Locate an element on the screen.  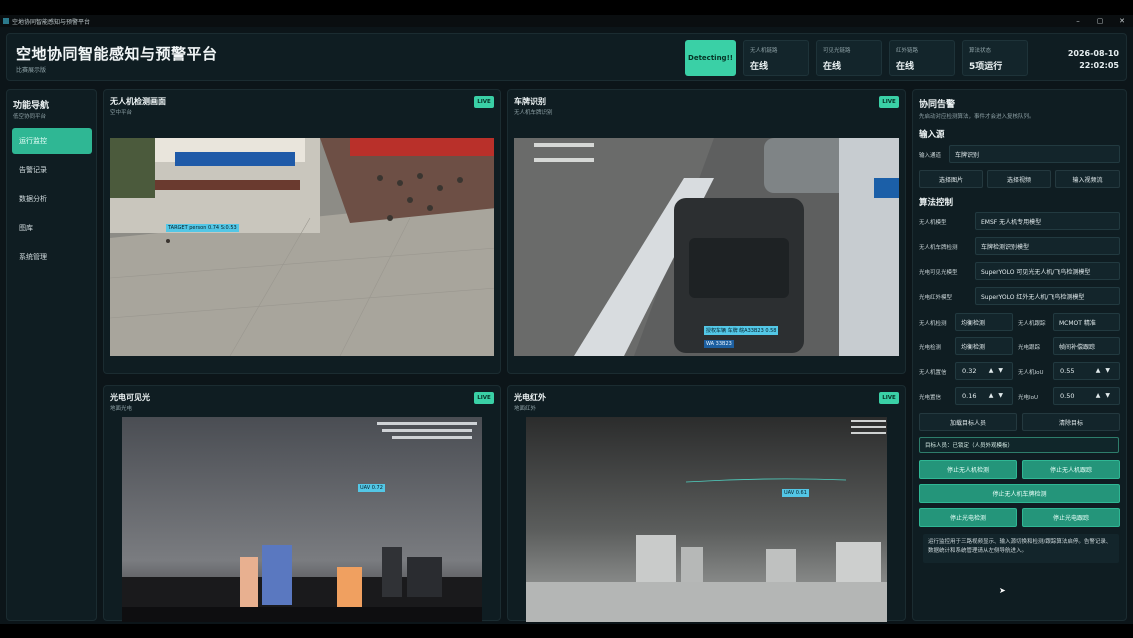
date-text: 2026-08-10 is located at coordinates (1093, 53).